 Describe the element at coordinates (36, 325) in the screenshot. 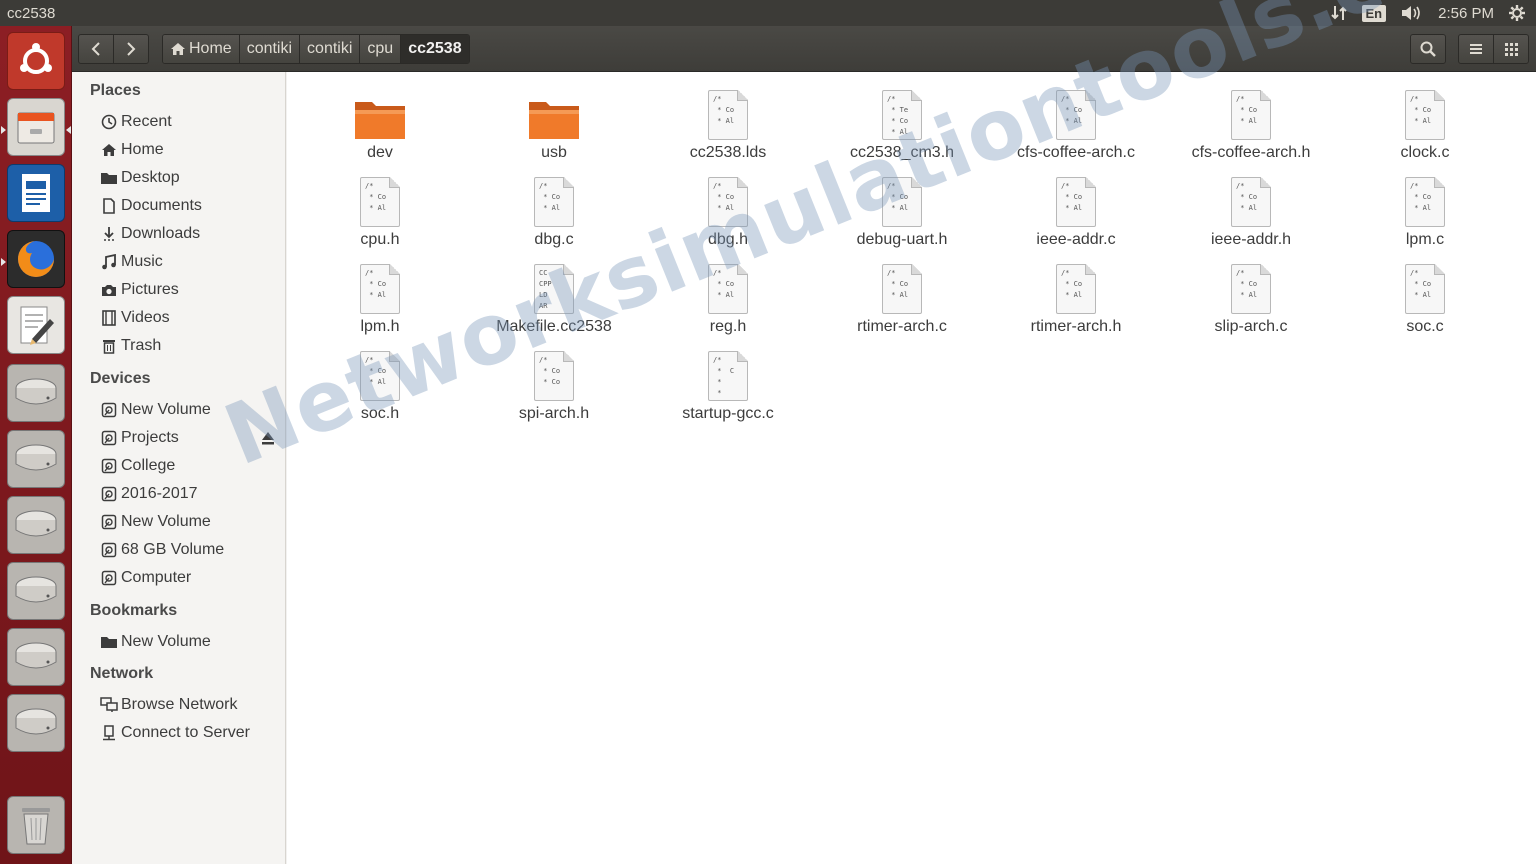

I see `text-editor-icon` at that location.